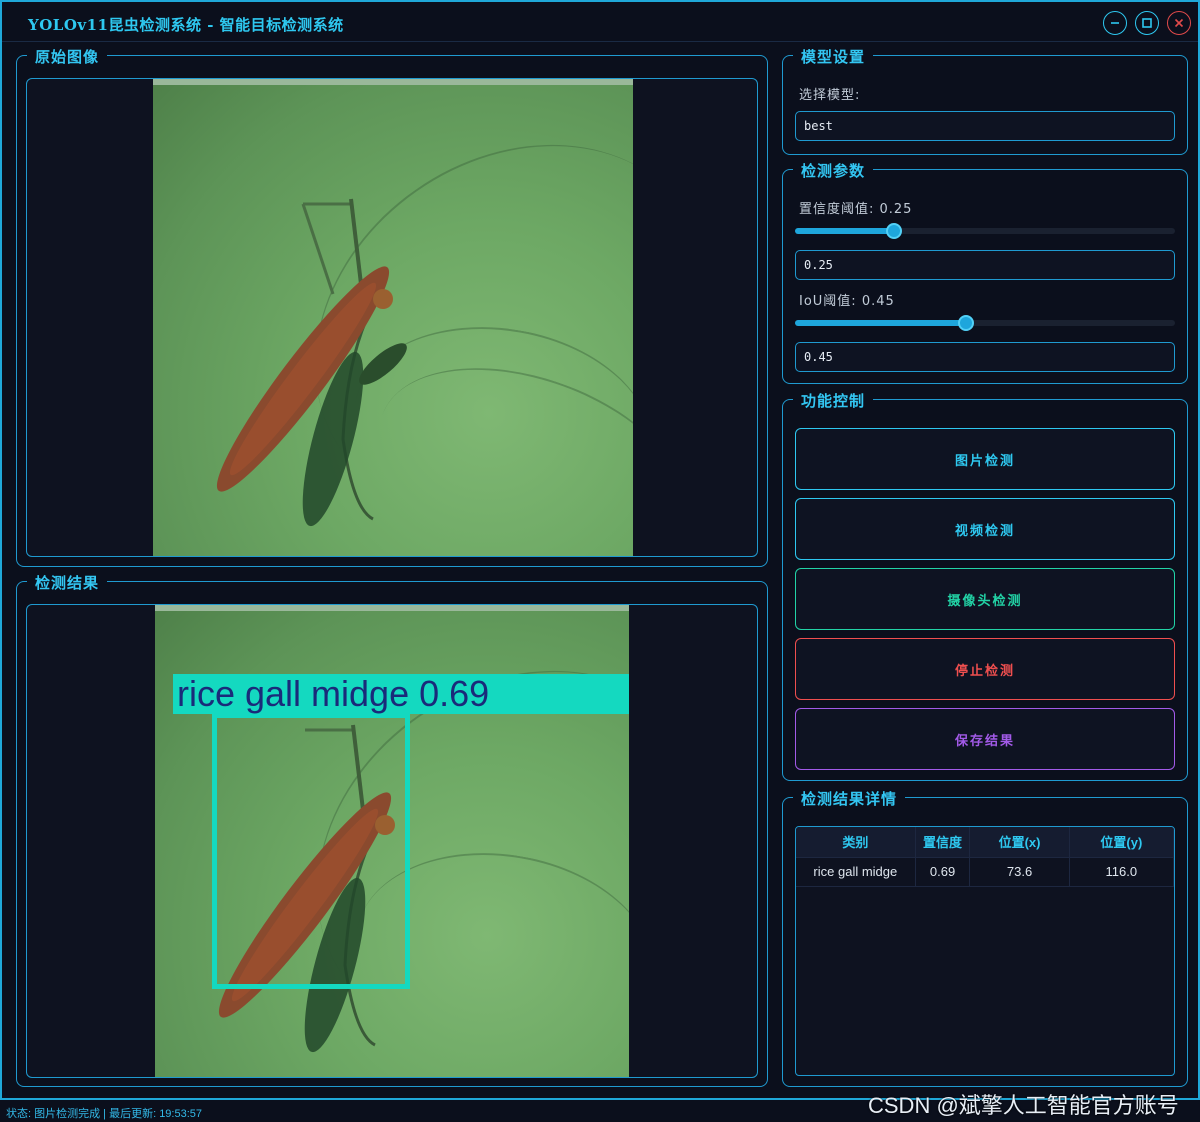 Image resolution: width=1200 pixels, height=1122 pixels. Describe the element at coordinates (1121, 872) in the screenshot. I see `cell-y: 116.0` at that location.